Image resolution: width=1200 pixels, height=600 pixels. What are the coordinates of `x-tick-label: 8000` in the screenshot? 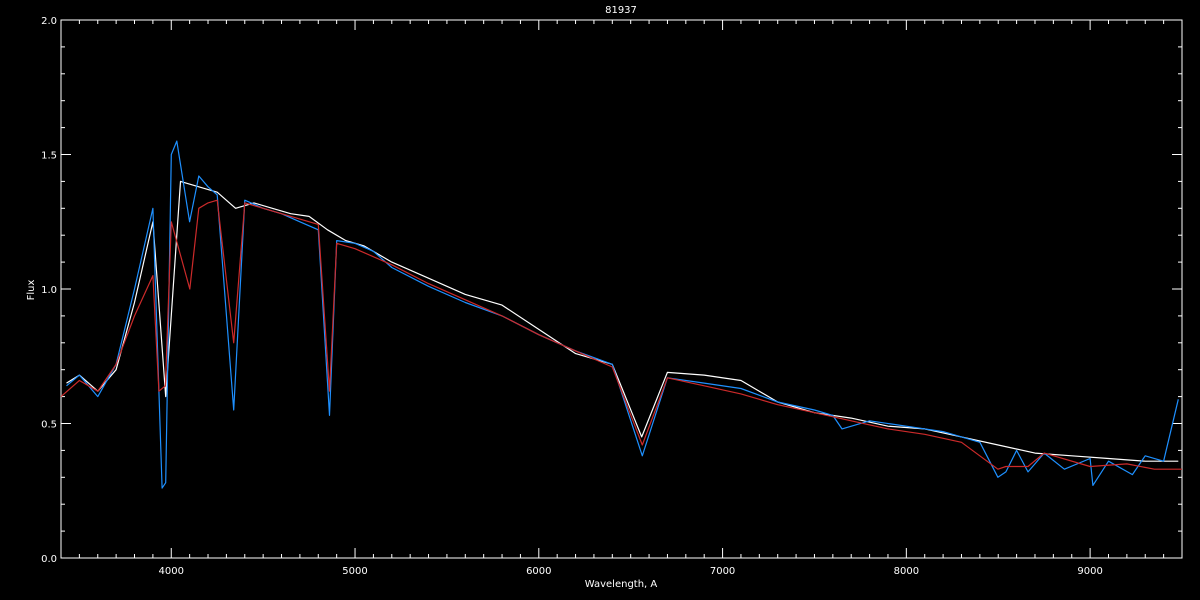 It's located at (906, 571).